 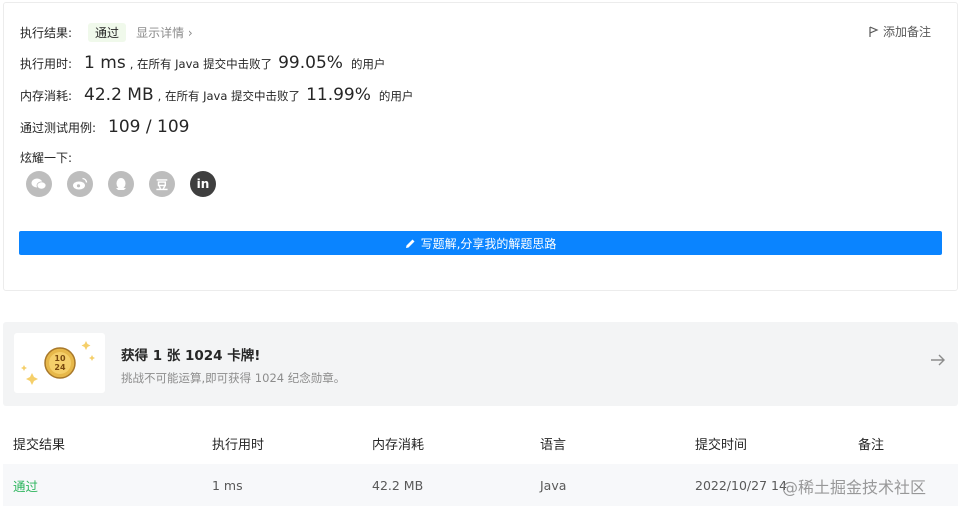 What do you see at coordinates (229, 96) in the screenshot?
I see `memory-beat-text: , 在所有 Java 提交中击败了` at bounding box center [229, 96].